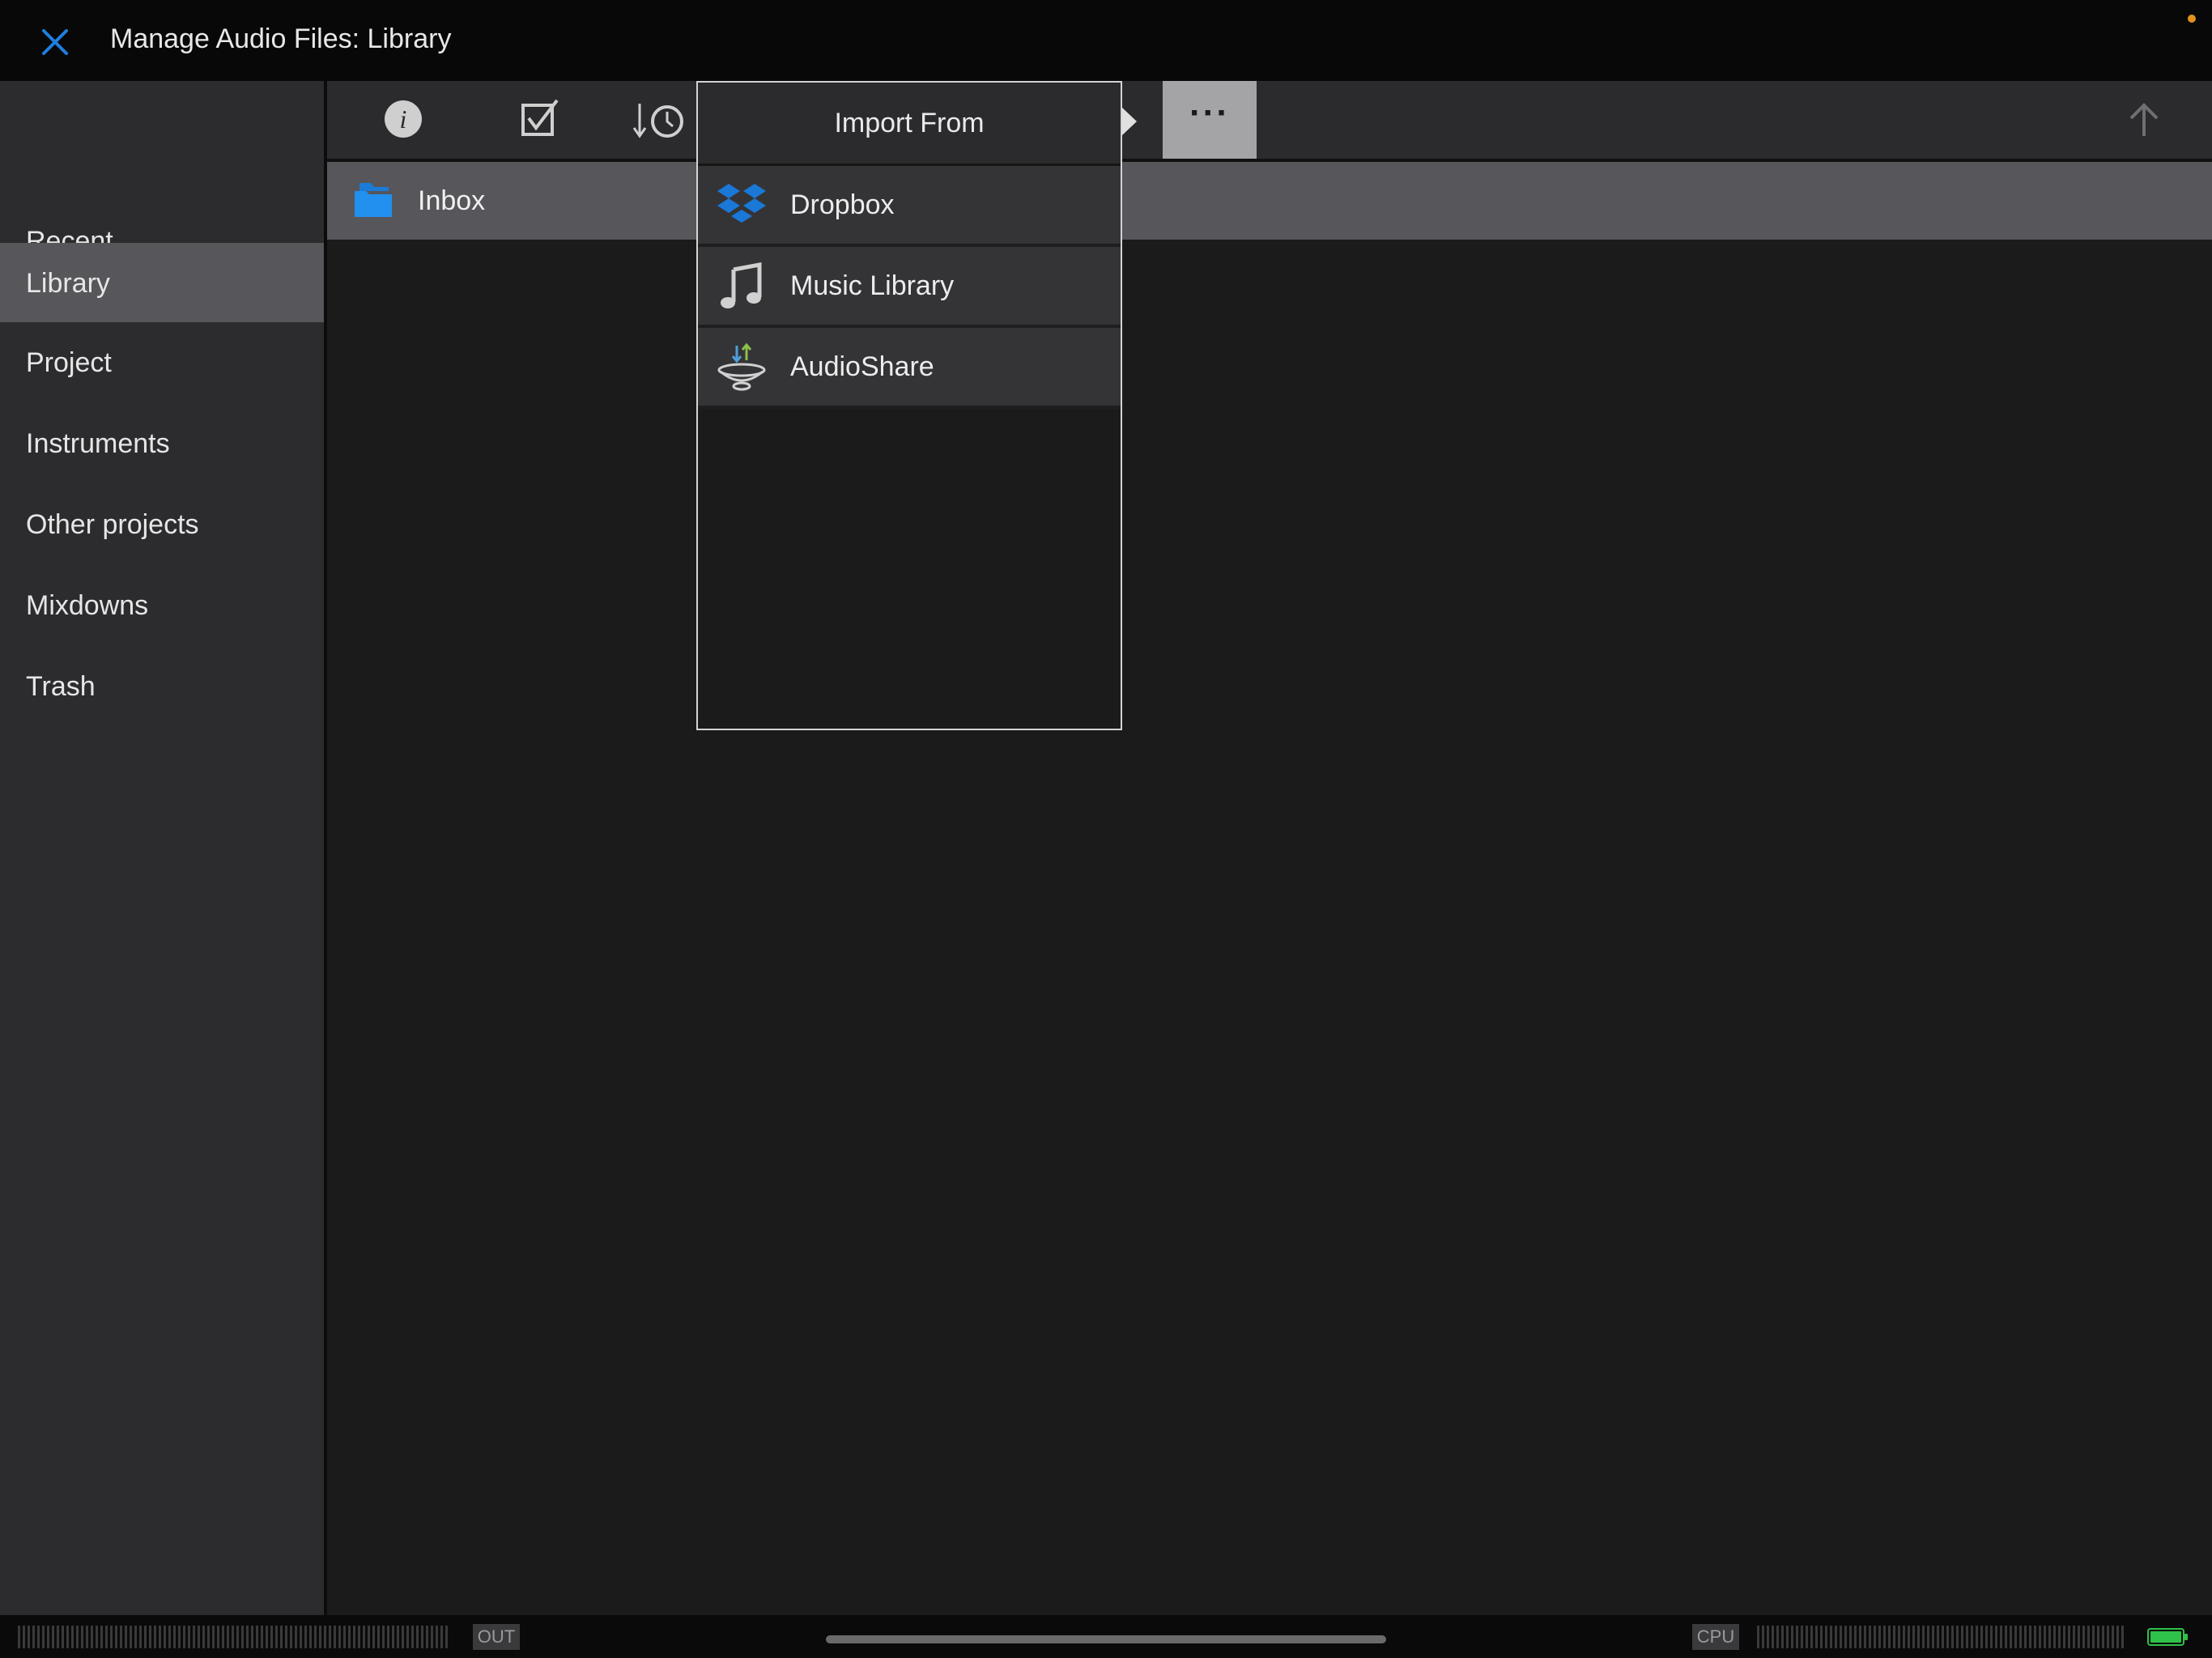  Describe the element at coordinates (1270, 120) in the screenshot. I see `toolbar: i` at that location.